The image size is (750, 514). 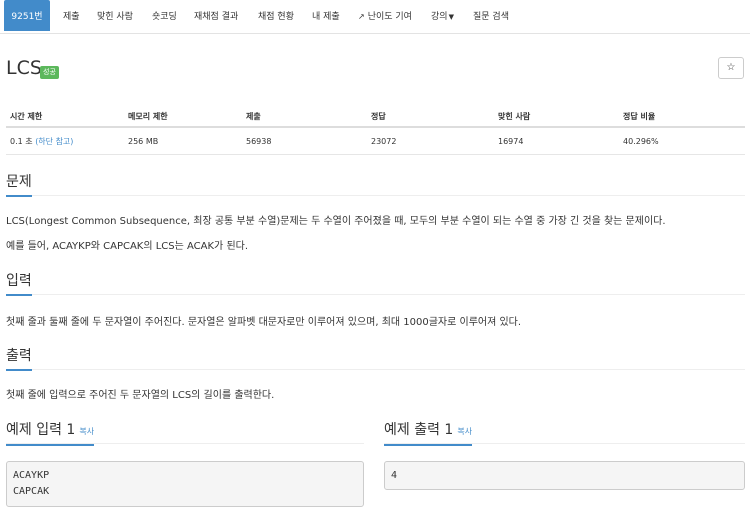 I want to click on col-memory-limit: 메모리 제한, so click(x=148, y=116).